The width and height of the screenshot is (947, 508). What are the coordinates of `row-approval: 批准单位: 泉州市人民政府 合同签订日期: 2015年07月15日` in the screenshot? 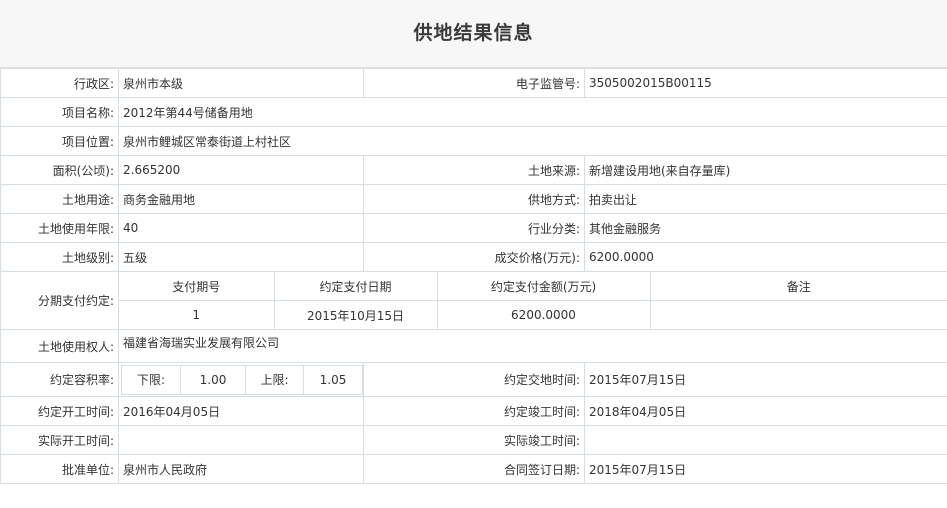 It's located at (473, 469).